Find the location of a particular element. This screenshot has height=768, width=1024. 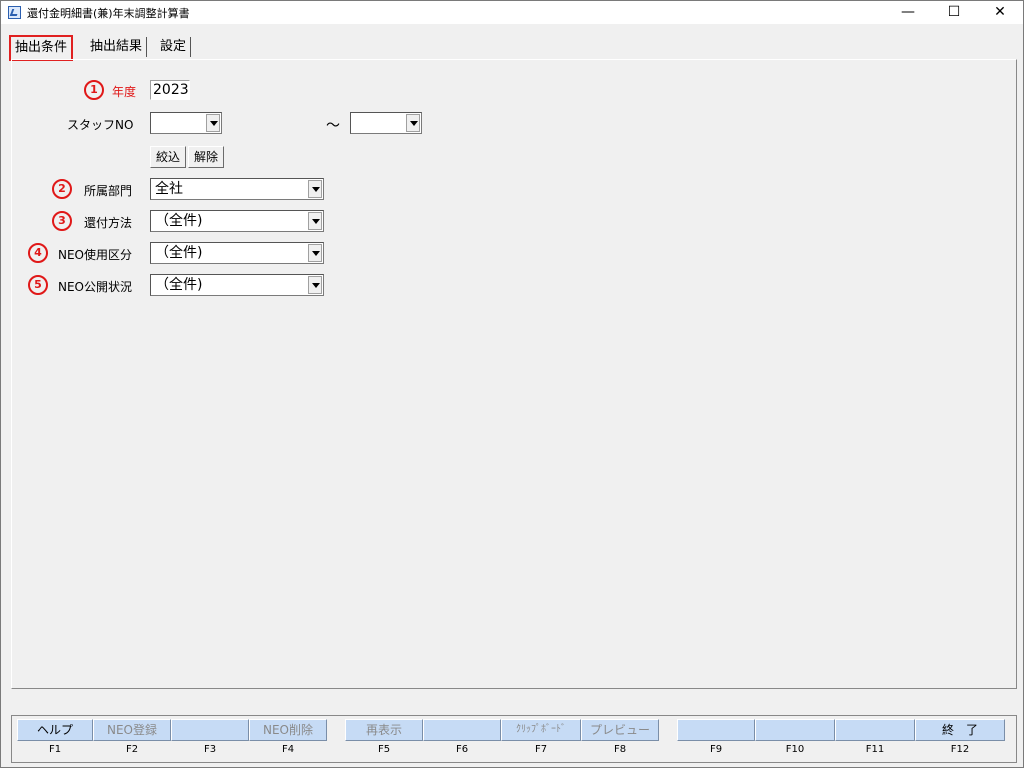

filter-button: 絞込 is located at coordinates (168, 157).